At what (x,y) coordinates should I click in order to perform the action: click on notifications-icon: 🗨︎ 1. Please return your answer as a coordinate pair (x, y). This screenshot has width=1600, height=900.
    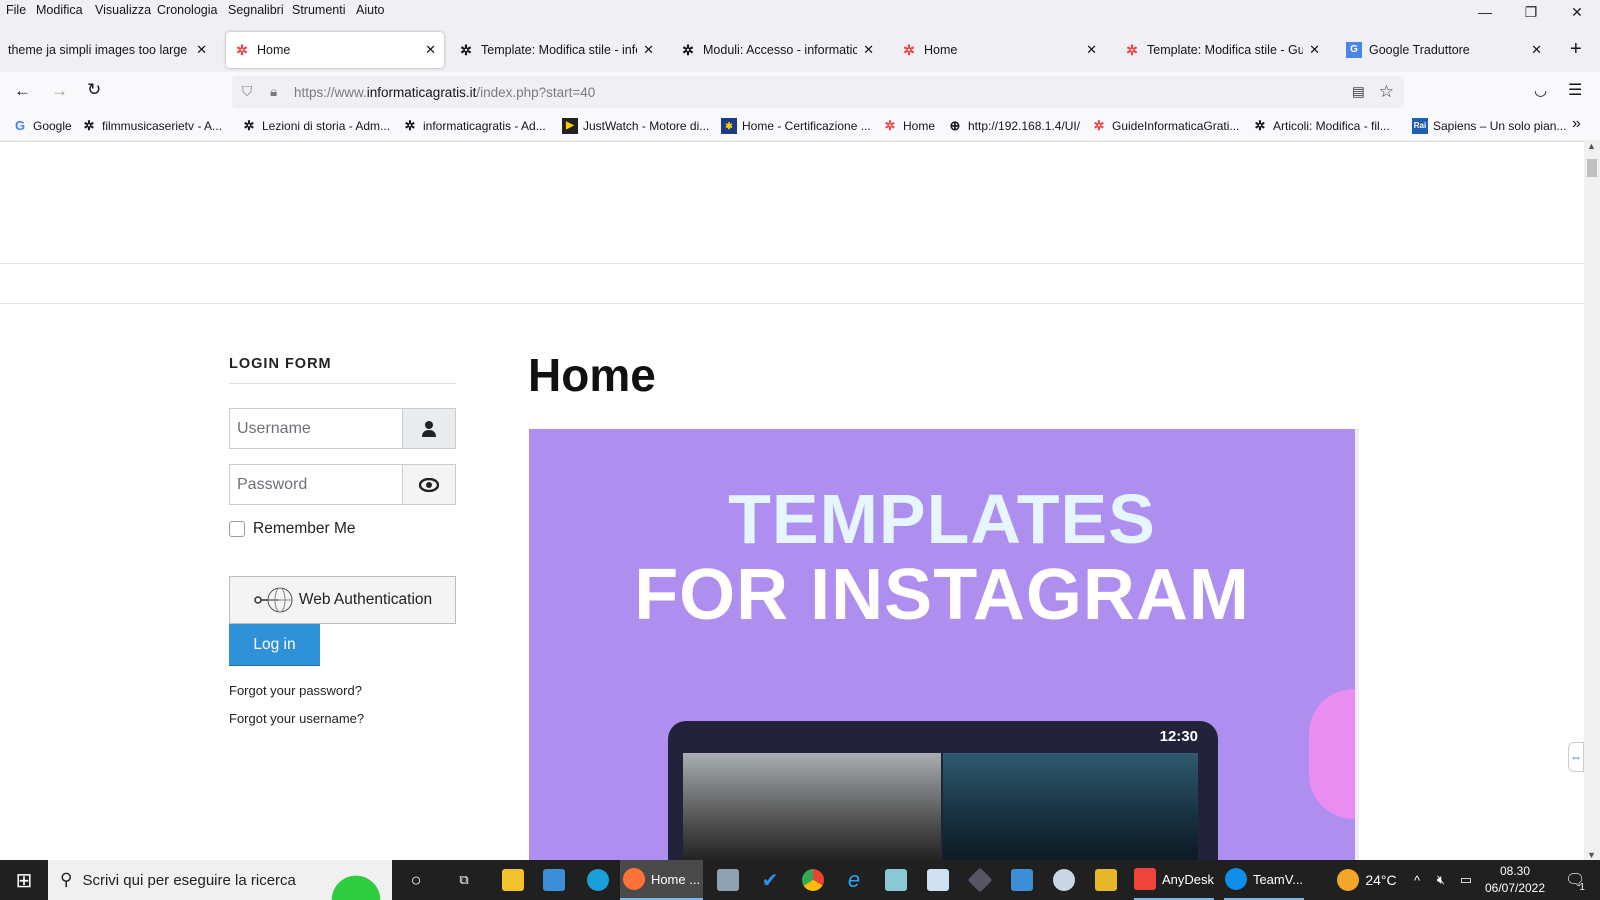
    Looking at the image, I should click on (1575, 880).